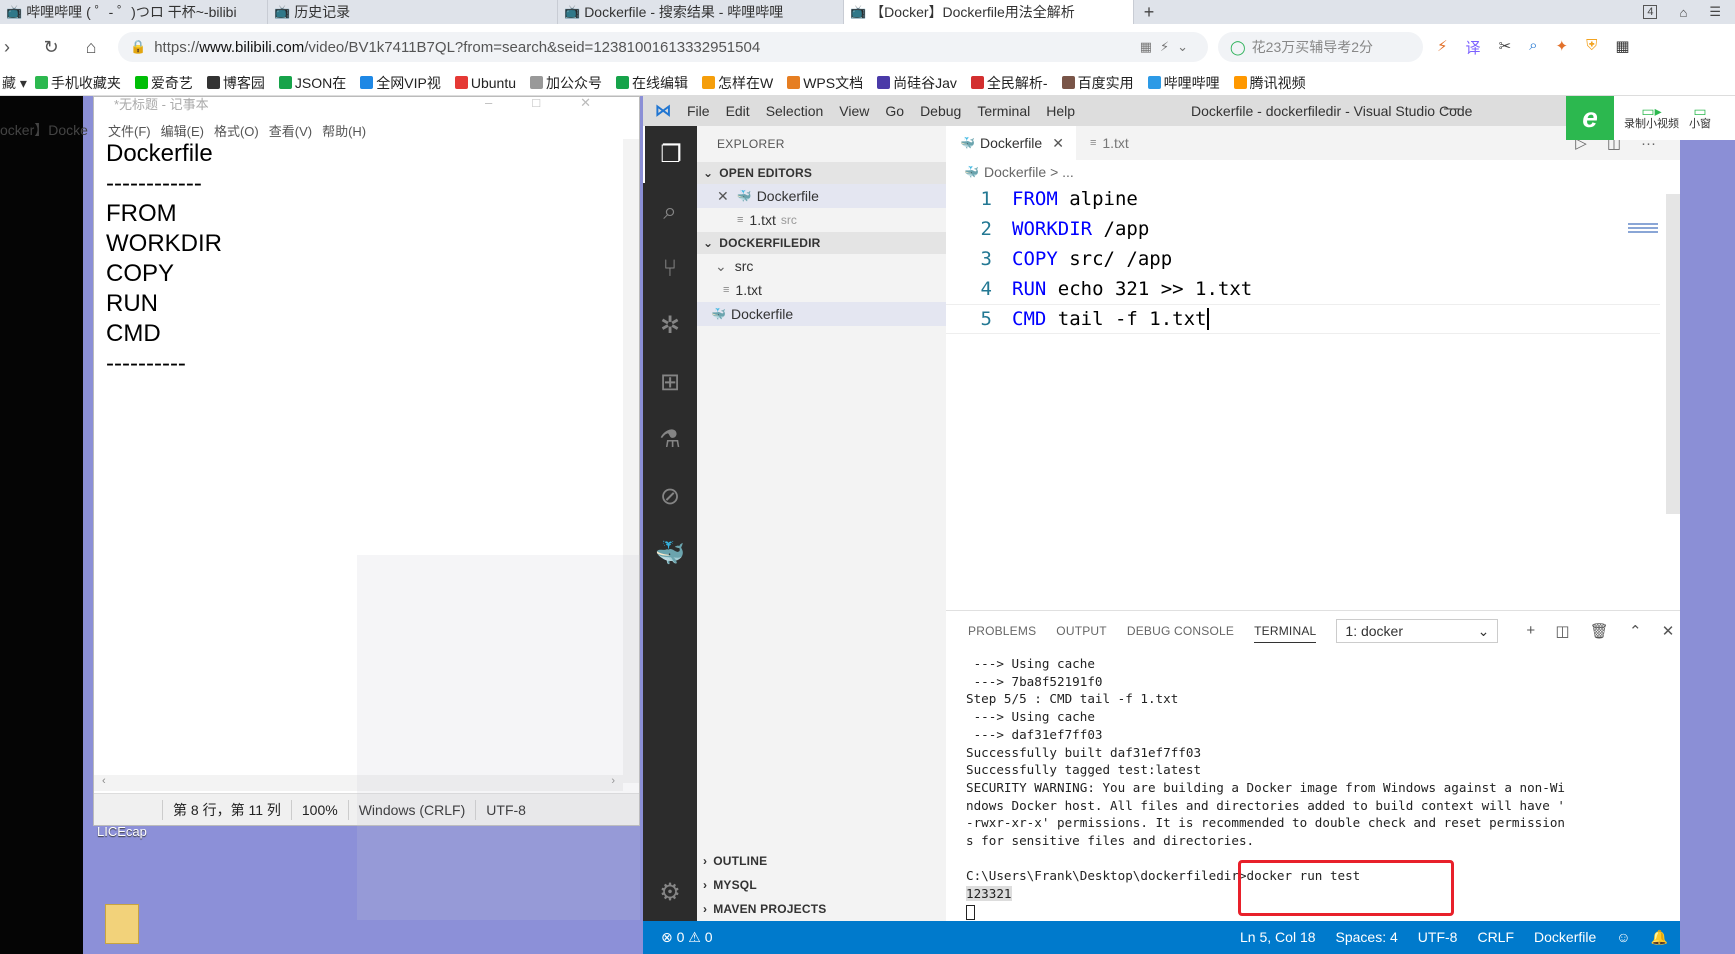  I want to click on scroll-left-icon: ‹, so click(104, 783).